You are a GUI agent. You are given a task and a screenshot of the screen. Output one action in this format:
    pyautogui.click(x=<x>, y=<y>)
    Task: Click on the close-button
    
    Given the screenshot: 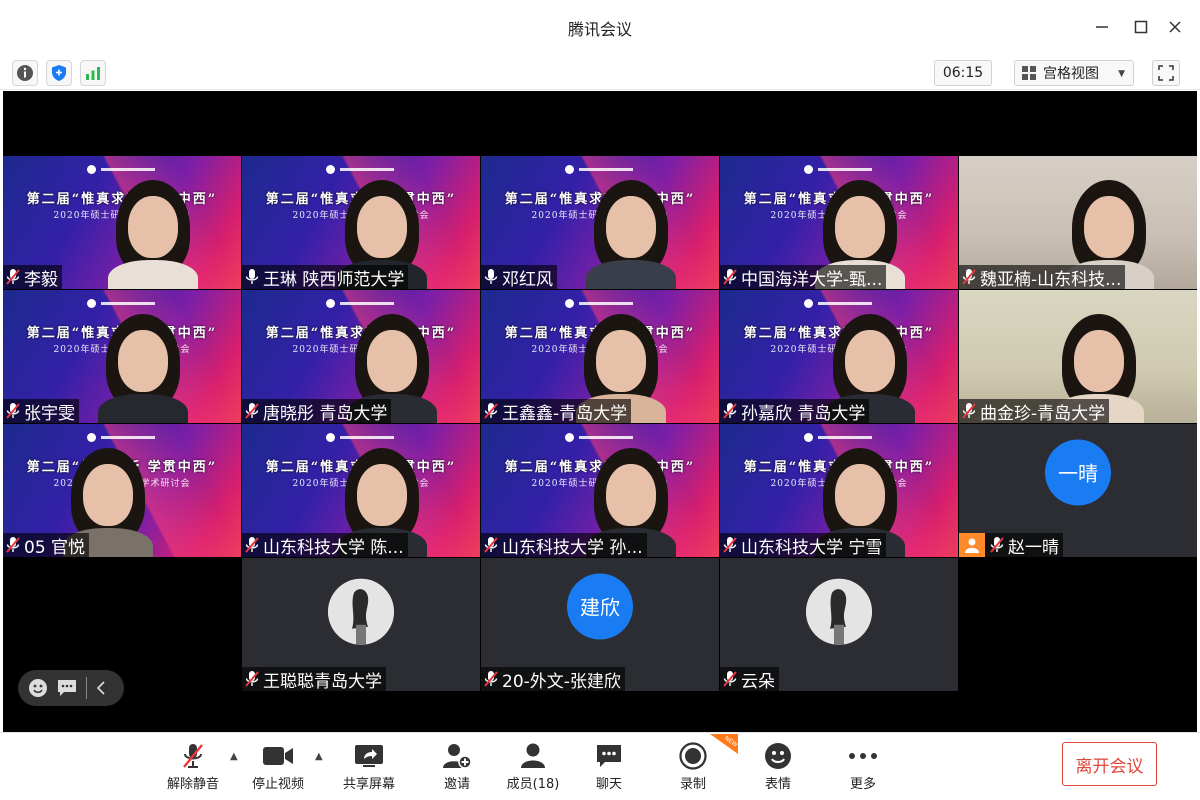 What is the action you would take?
    pyautogui.click(x=1175, y=27)
    